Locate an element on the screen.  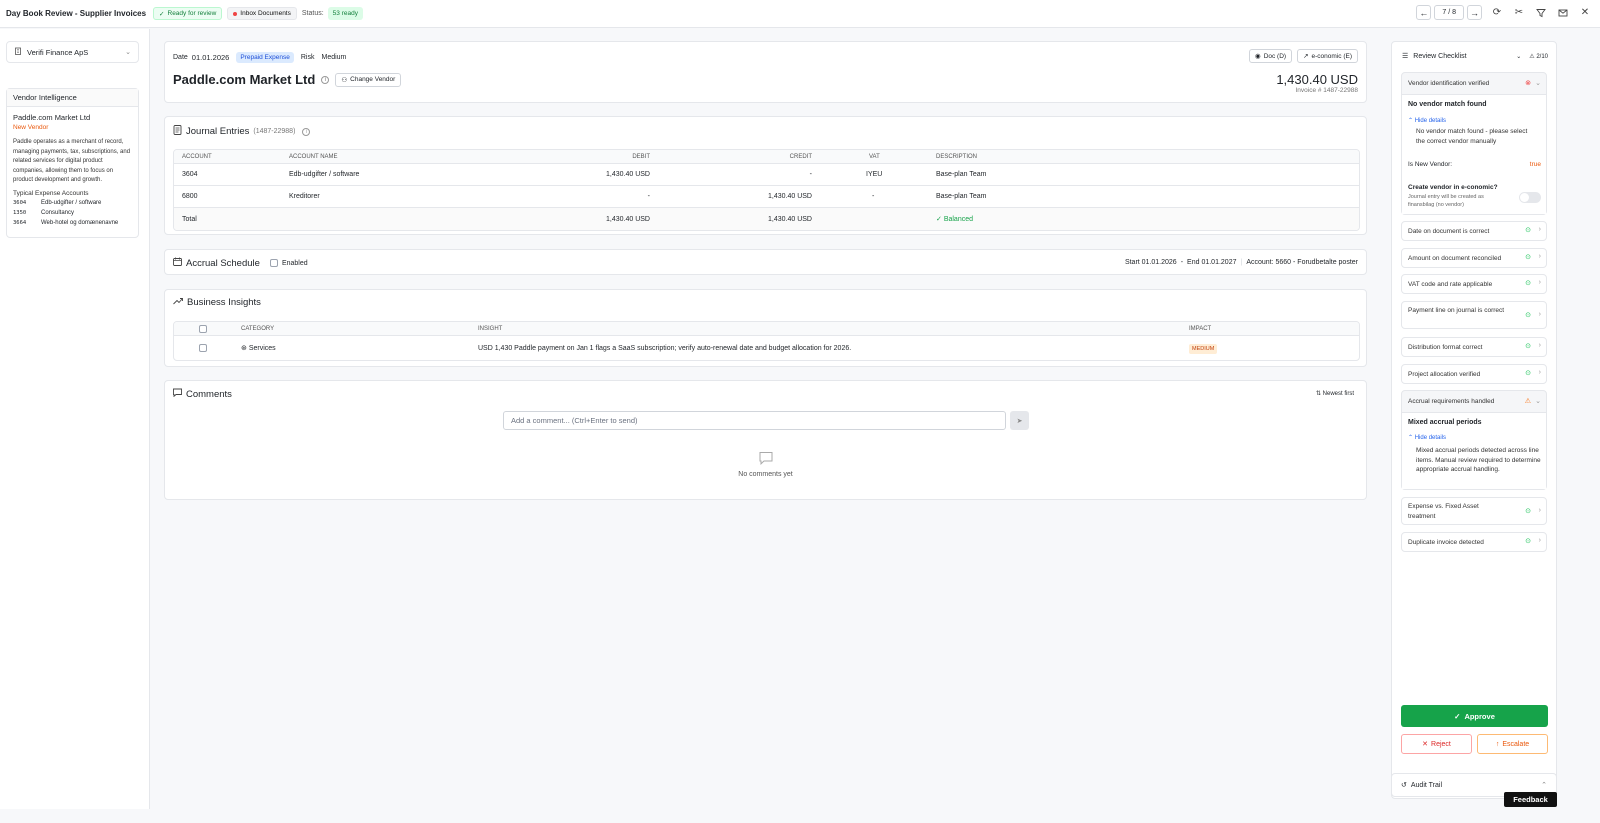
col-category: Category is located at coordinates (258, 328).